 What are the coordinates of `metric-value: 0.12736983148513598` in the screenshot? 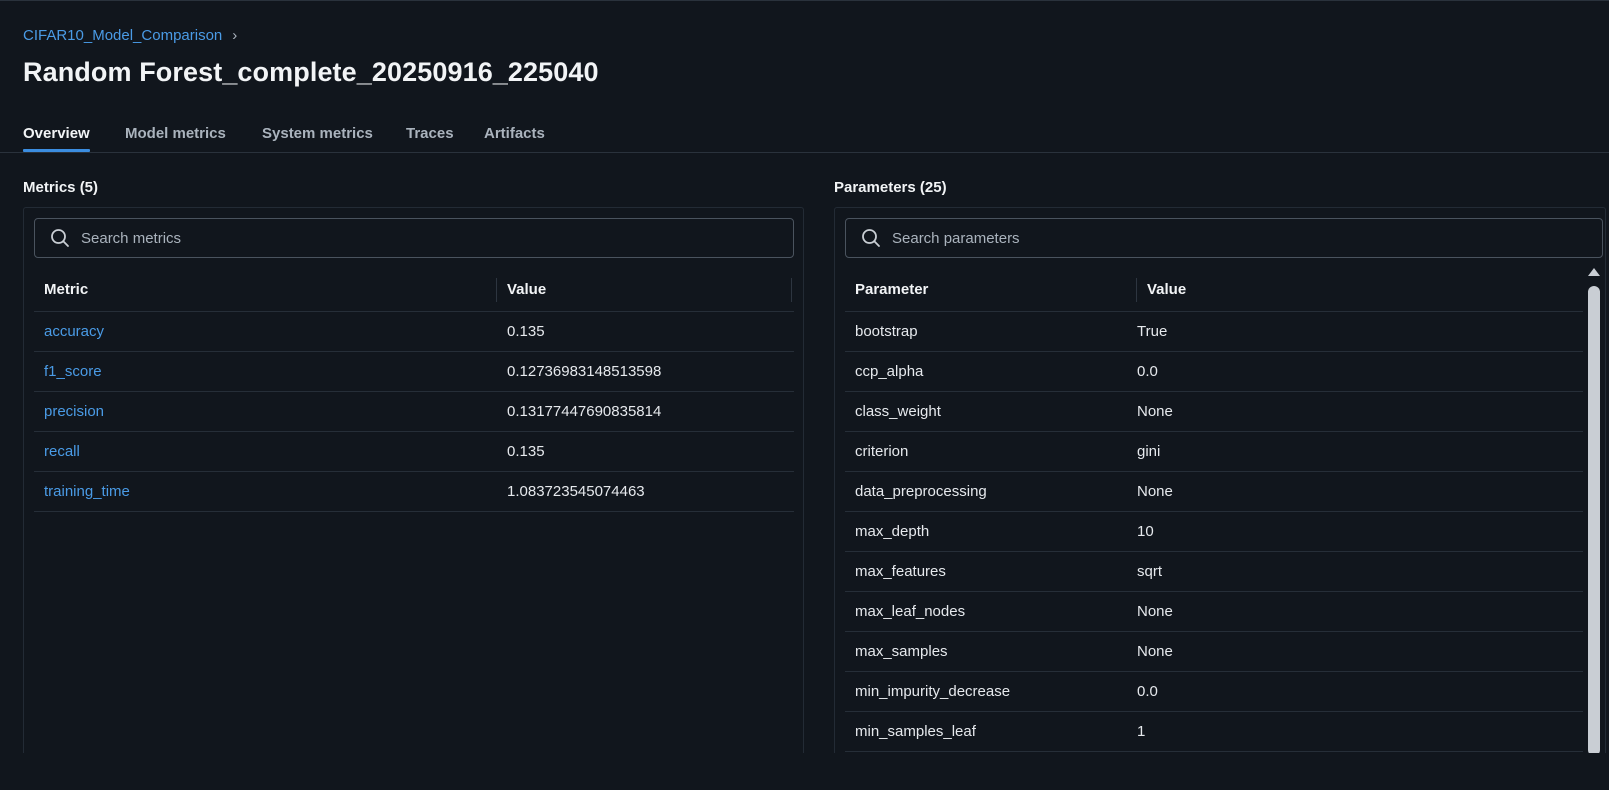 It's located at (584, 371).